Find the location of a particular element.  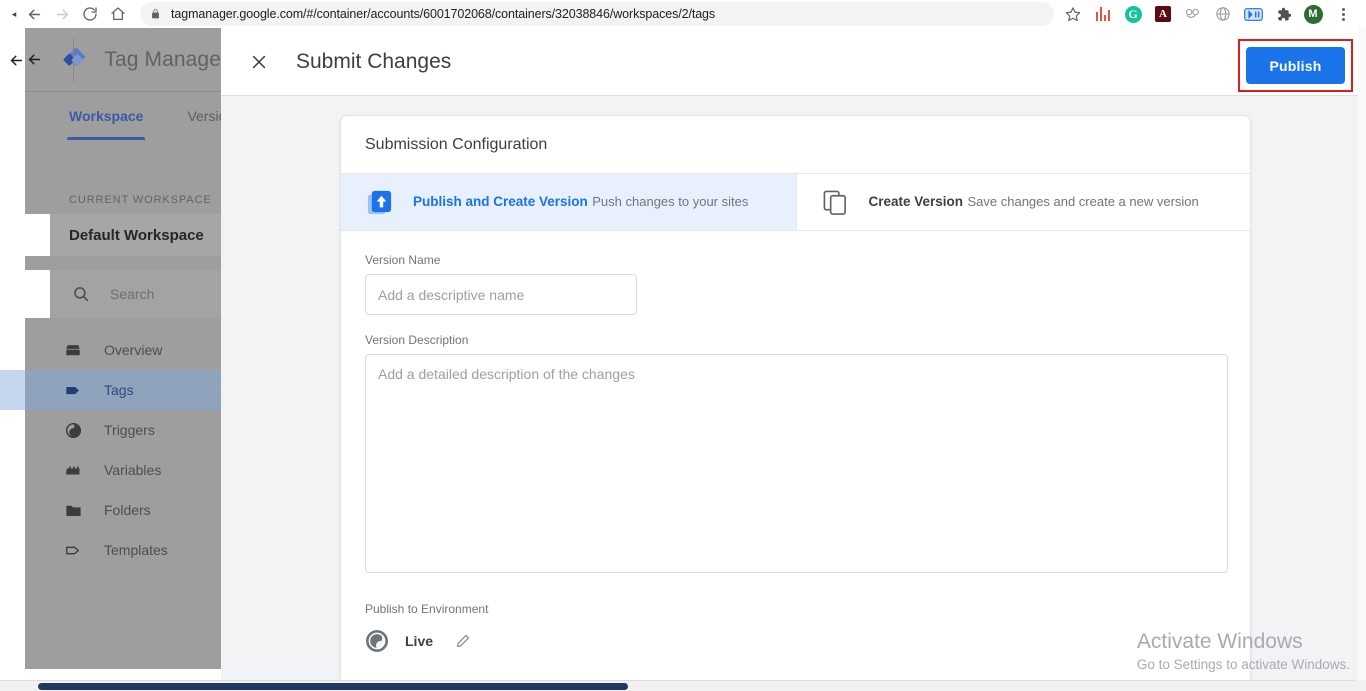

app-back-arrow-icon is located at coordinates (34, 60).